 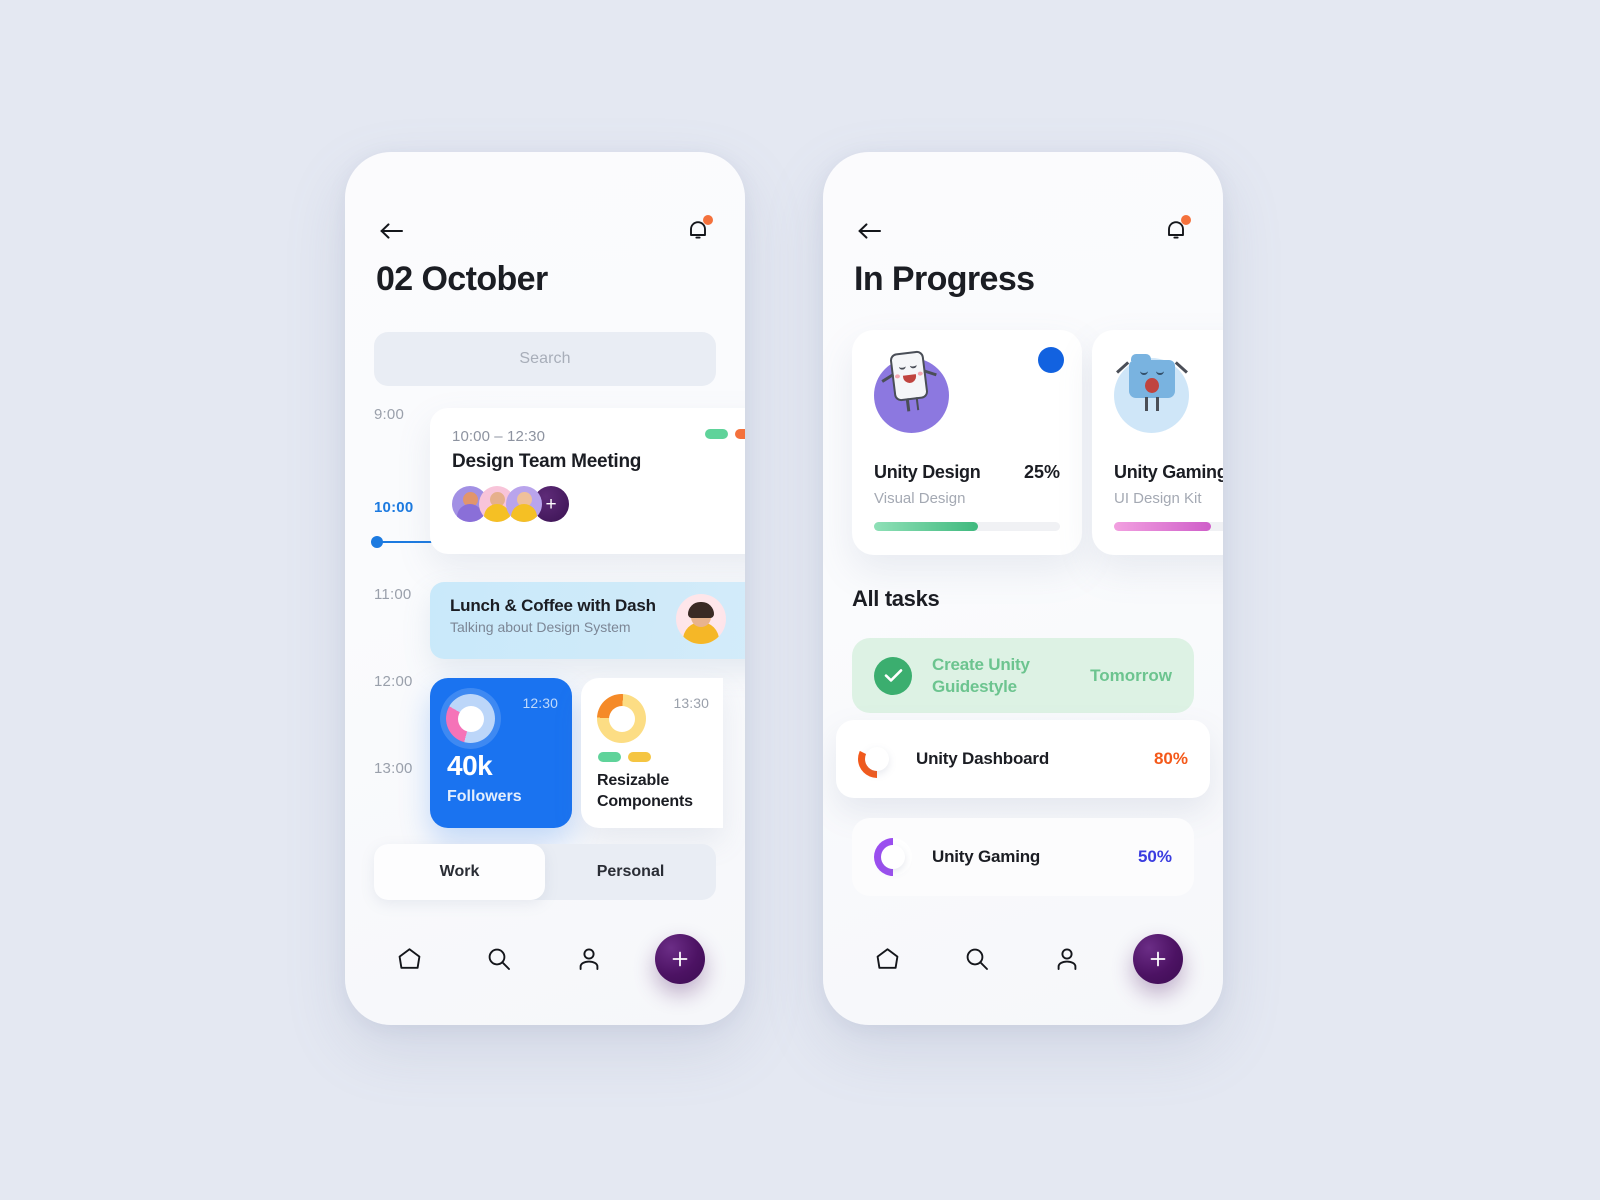 I want to click on followers-card-time: 12:30, so click(x=540, y=703).